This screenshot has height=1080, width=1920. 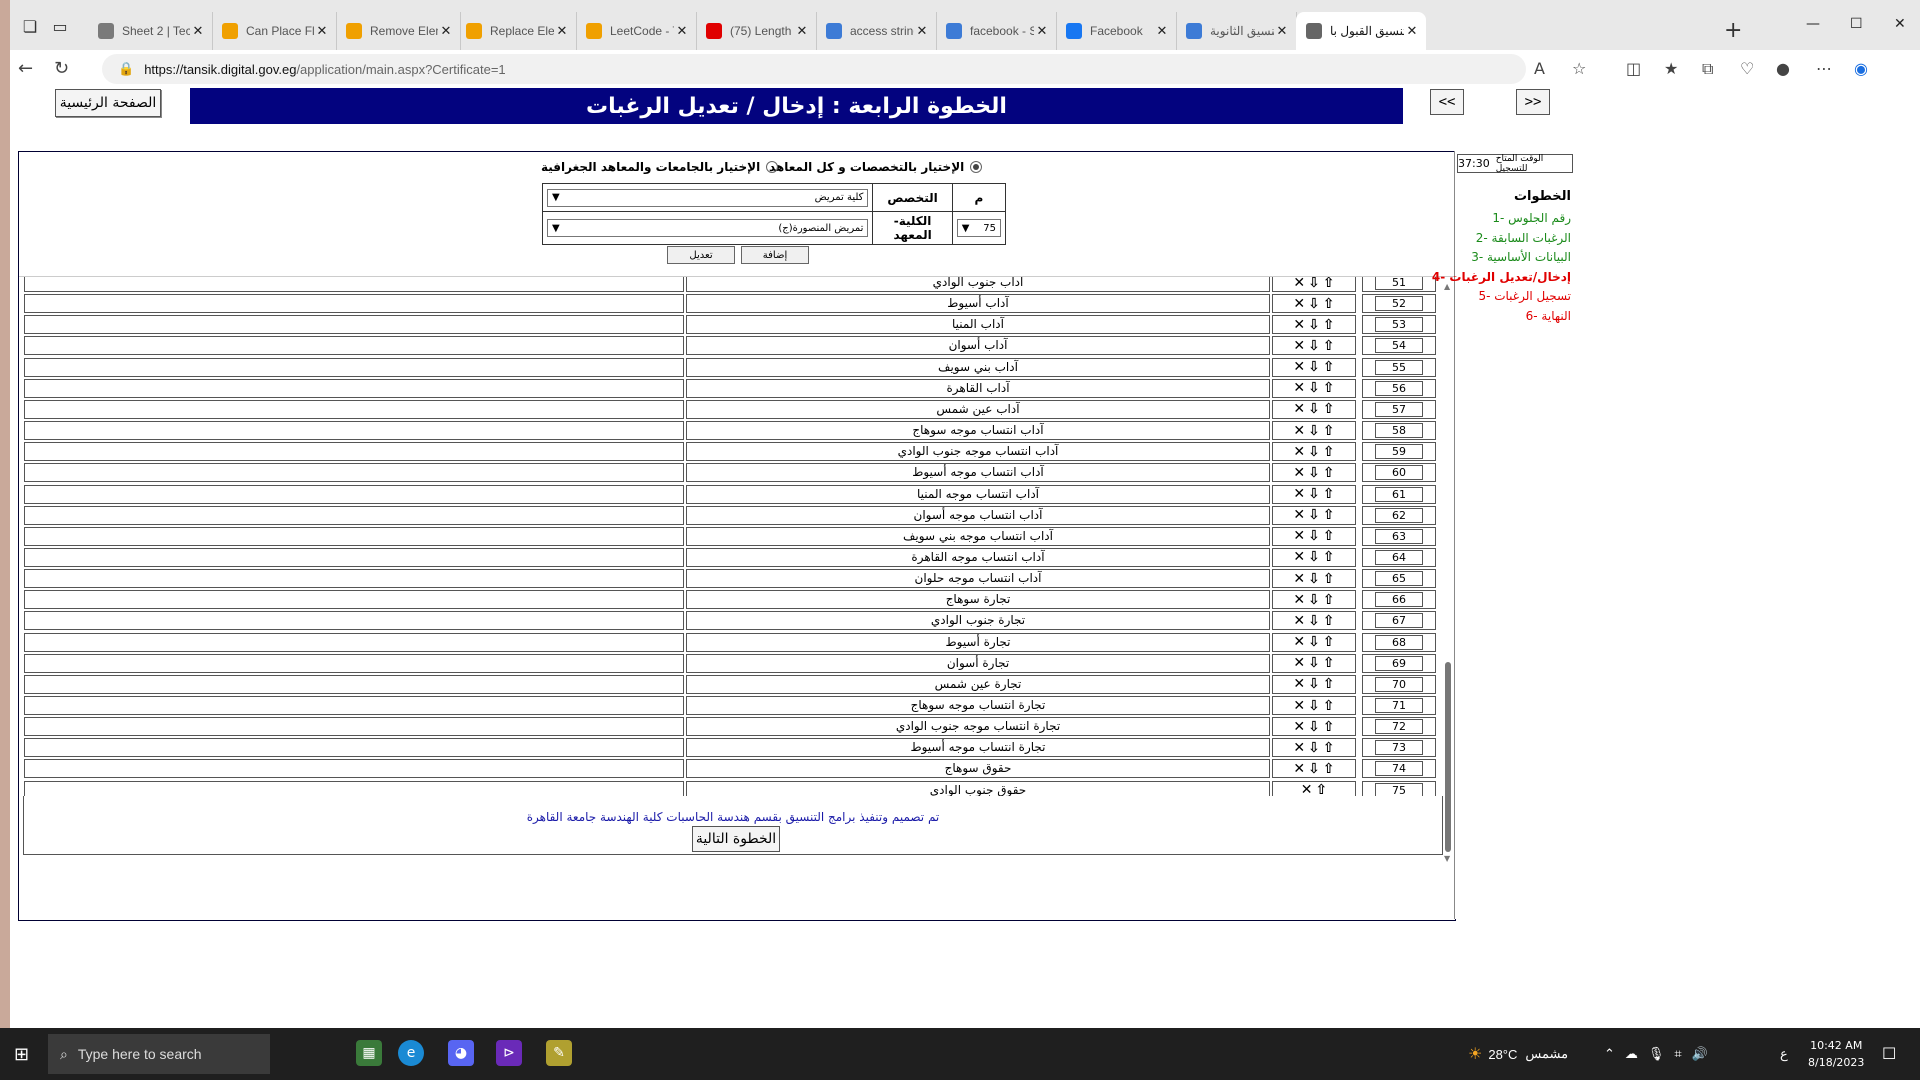 What do you see at coordinates (1783, 68) in the screenshot?
I see `profile-avatar-icon: ●` at bounding box center [1783, 68].